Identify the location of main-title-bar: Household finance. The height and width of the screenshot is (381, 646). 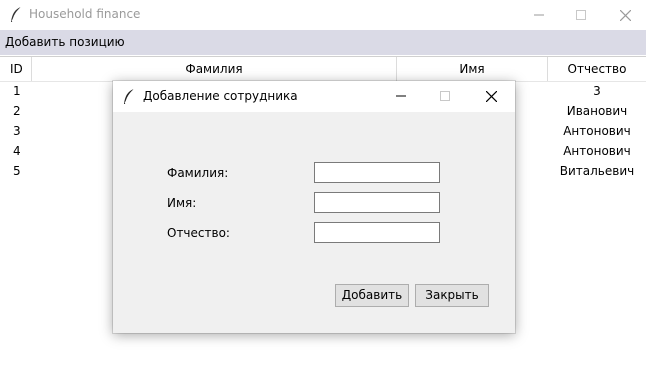
(323, 15).